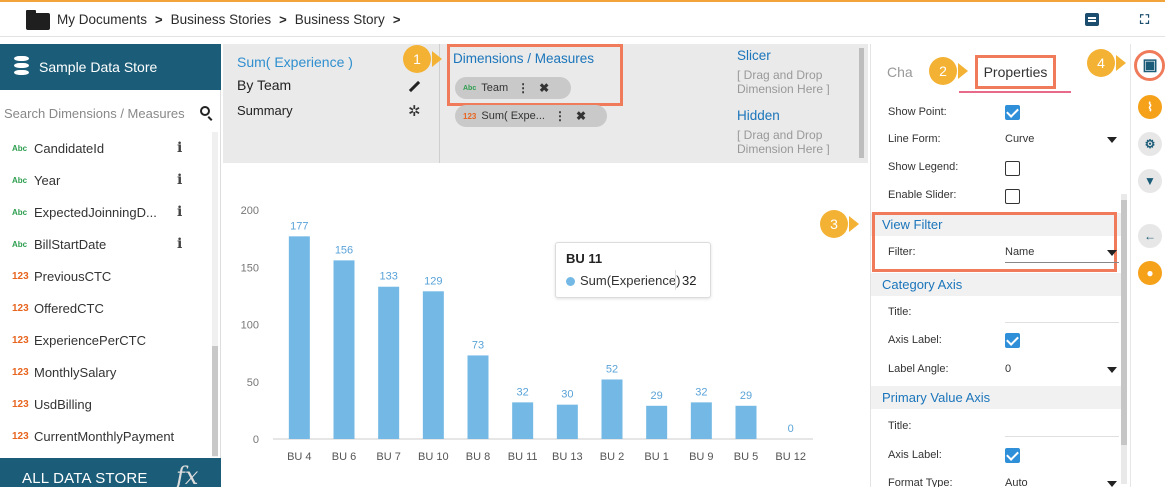  I want to click on search-input, so click(100, 113).